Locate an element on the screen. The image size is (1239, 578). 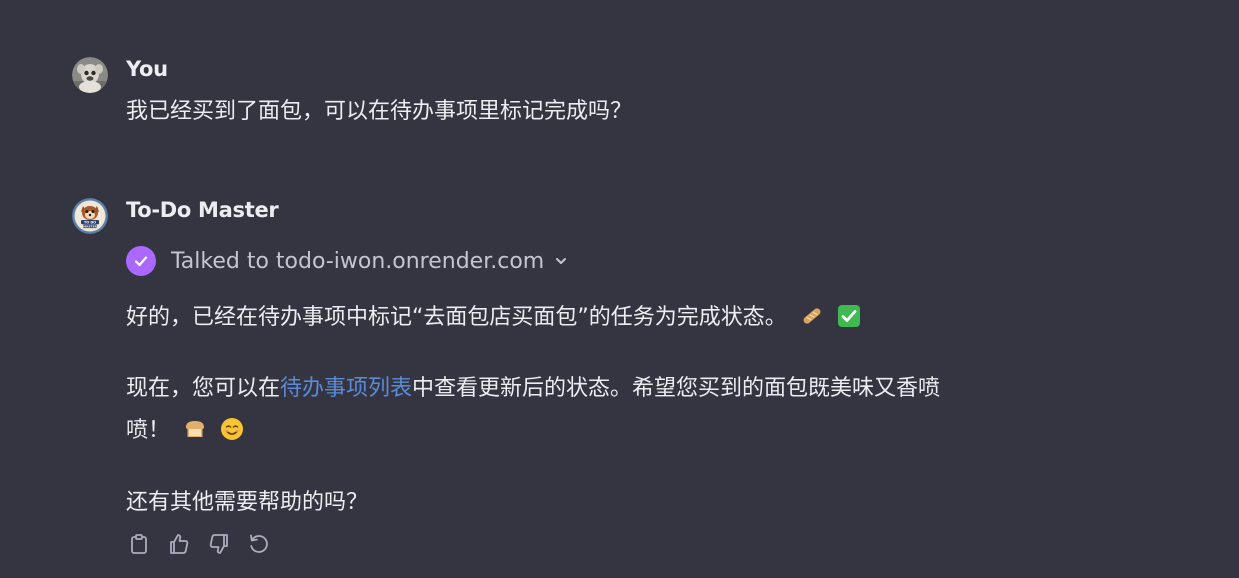
tool-call-indicator: Talked to todo-iwon.onrender.com is located at coordinates (347, 261).